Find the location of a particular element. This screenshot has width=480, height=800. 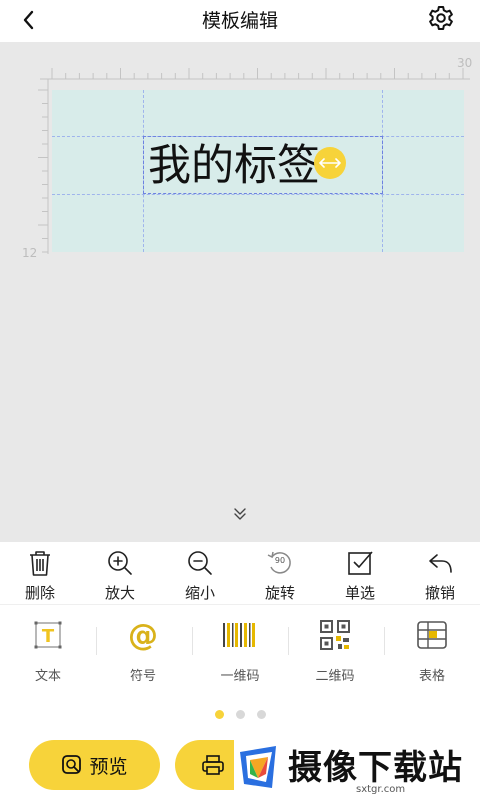

guide-line is located at coordinates (258, 194).